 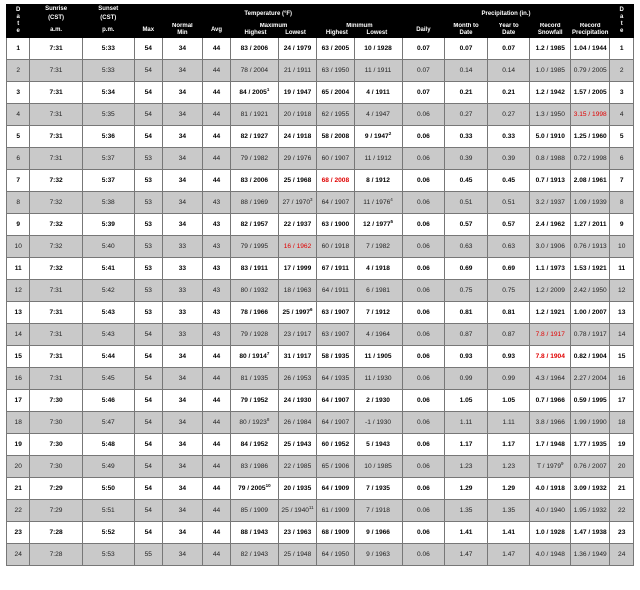 I want to click on year-to-date-cell: 0.57, so click(x=508, y=224).